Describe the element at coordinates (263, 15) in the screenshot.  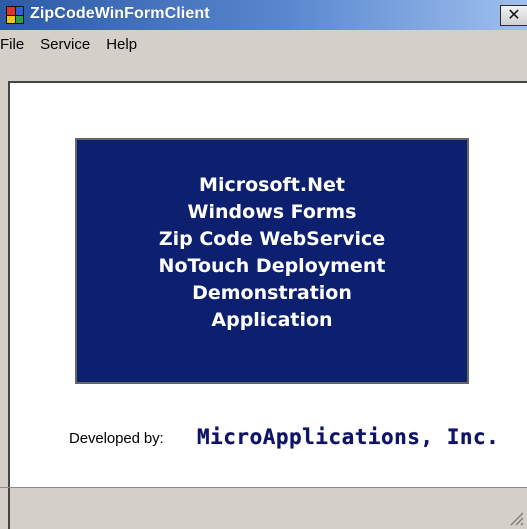
I see `title-bar: ZipCodeWinFormClient ✕` at that location.